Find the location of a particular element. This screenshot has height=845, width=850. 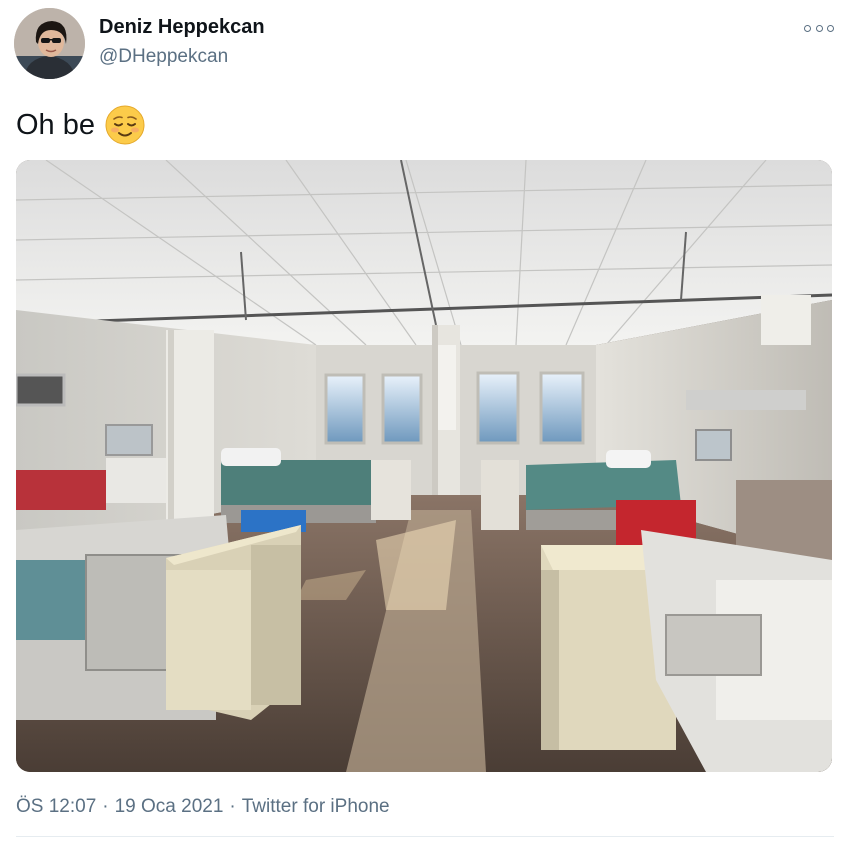

profile-avatar-icon is located at coordinates (49, 43).